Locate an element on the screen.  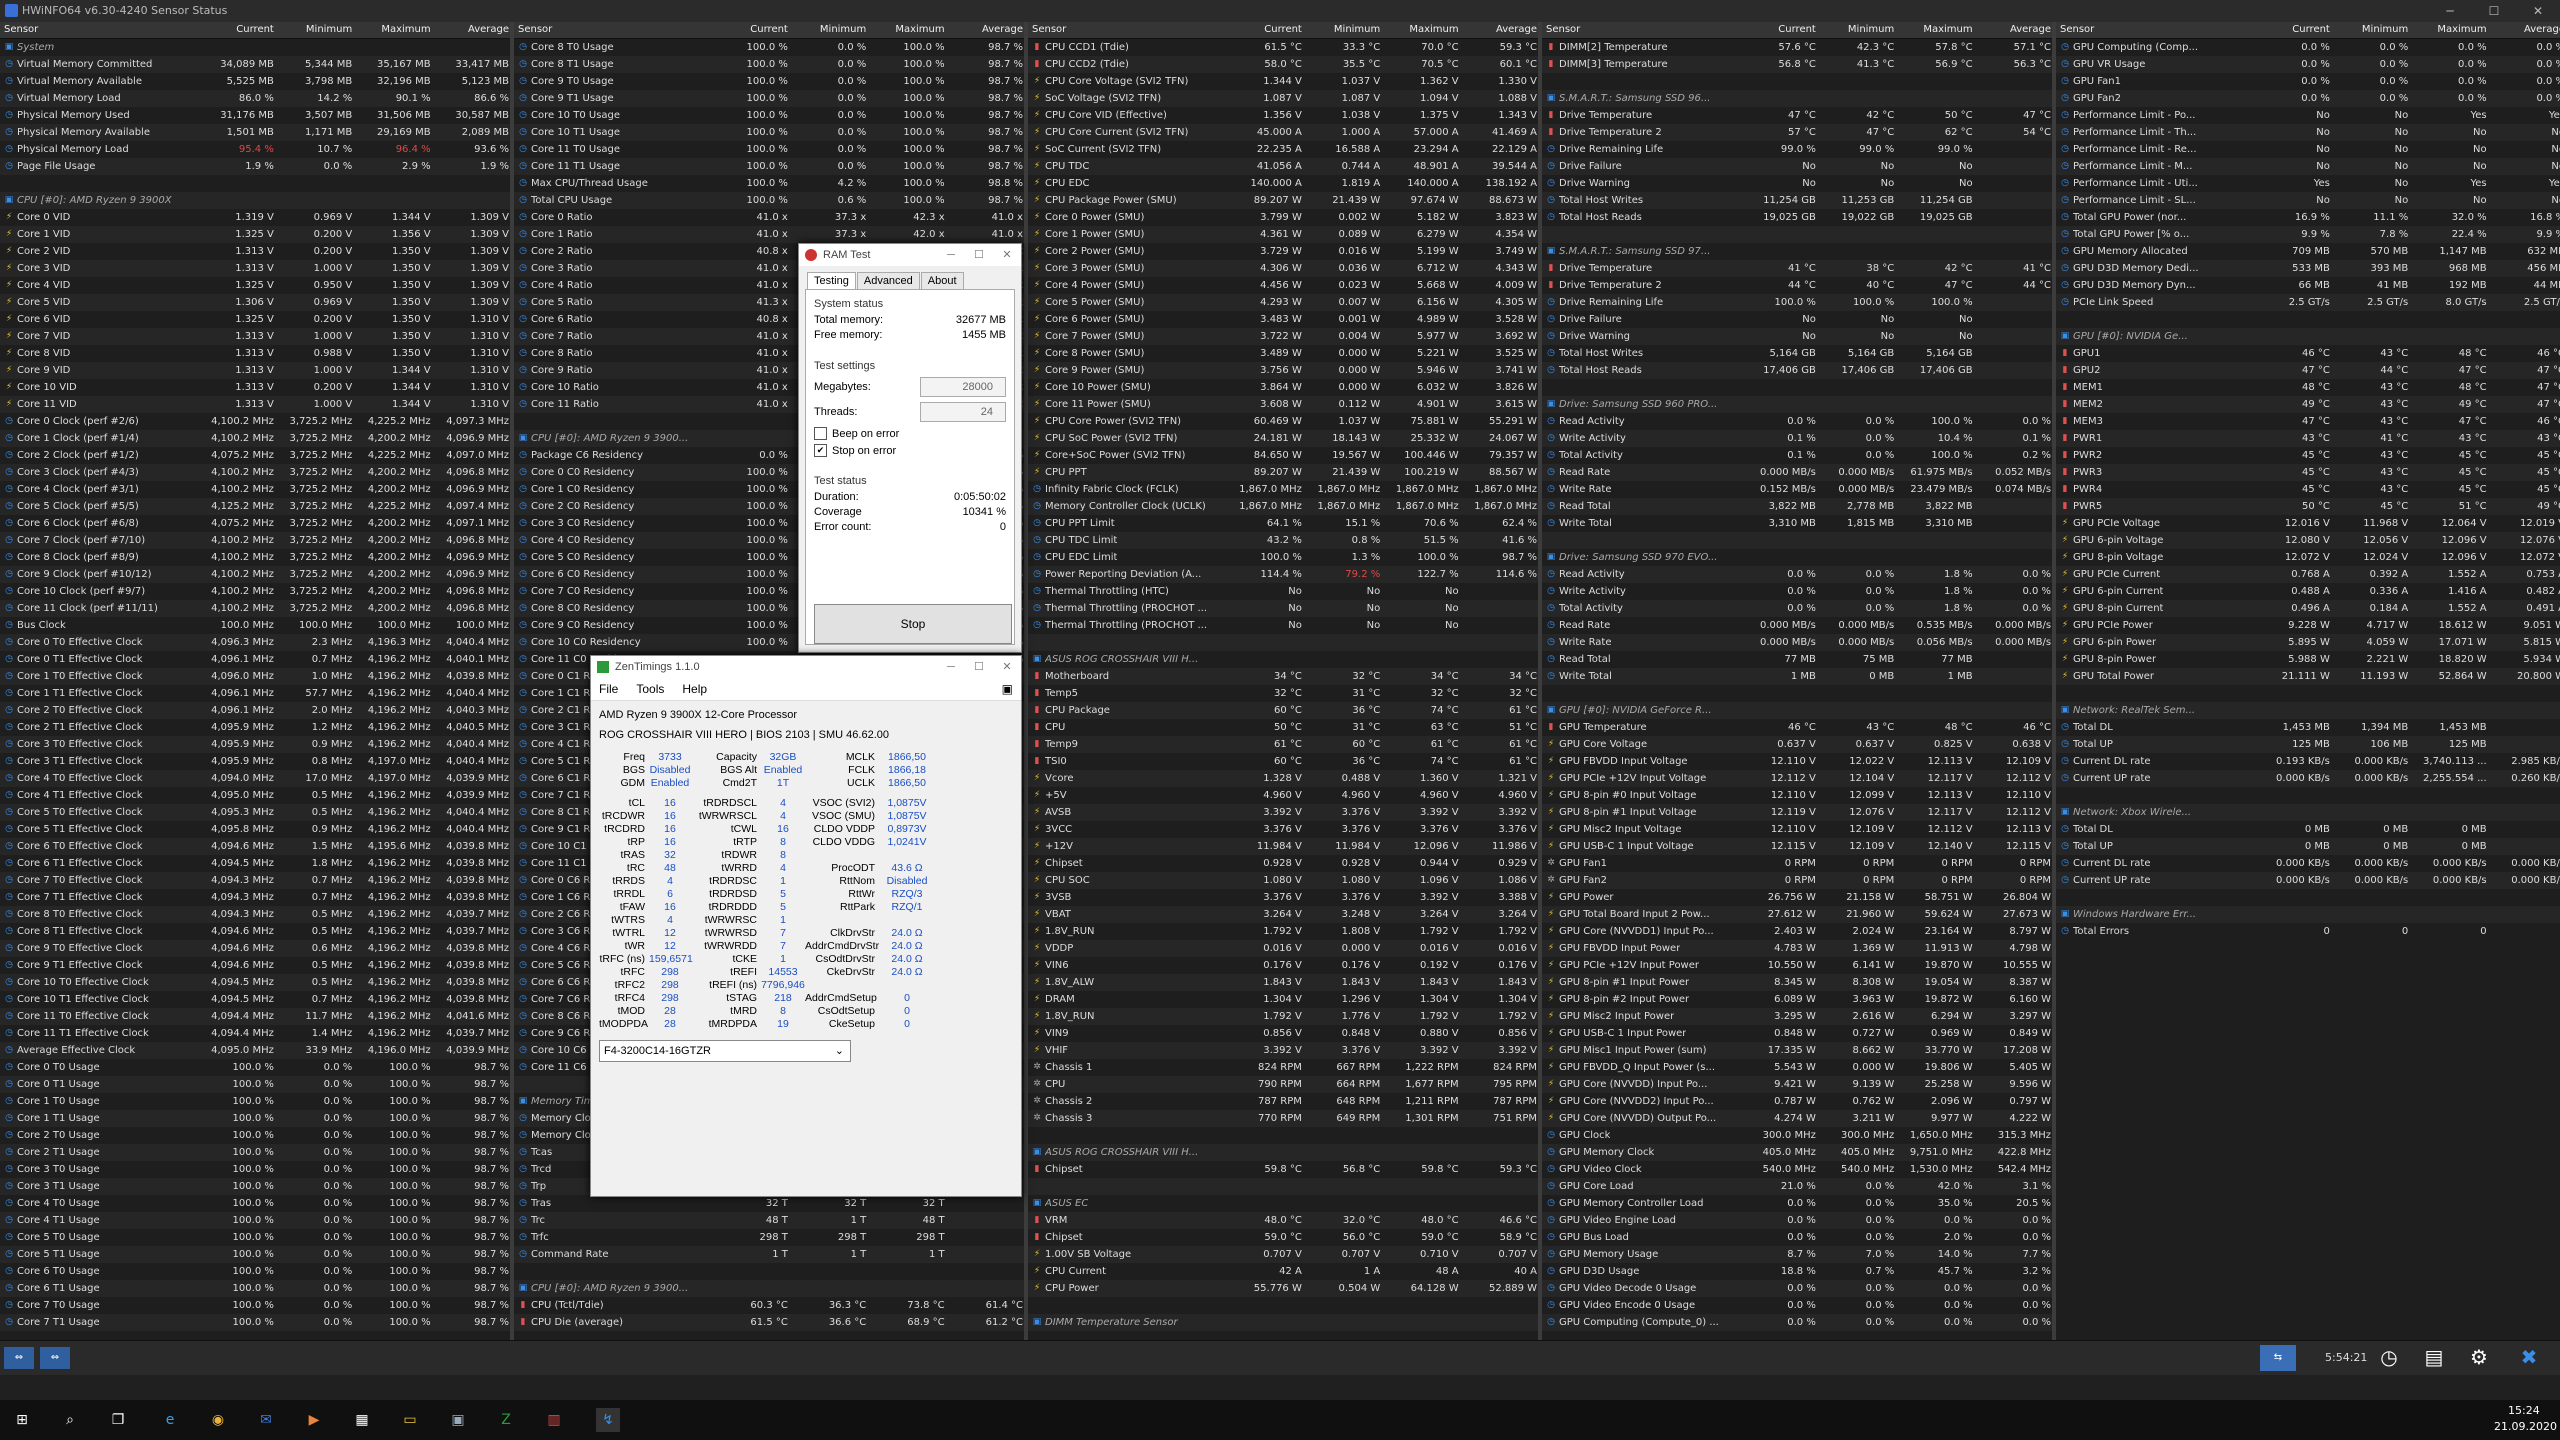
sensor-row: ⚡ Core 7 VID 1.313 V 1.000 V 1.350 V 1.310 V is located at coordinates (255, 336).